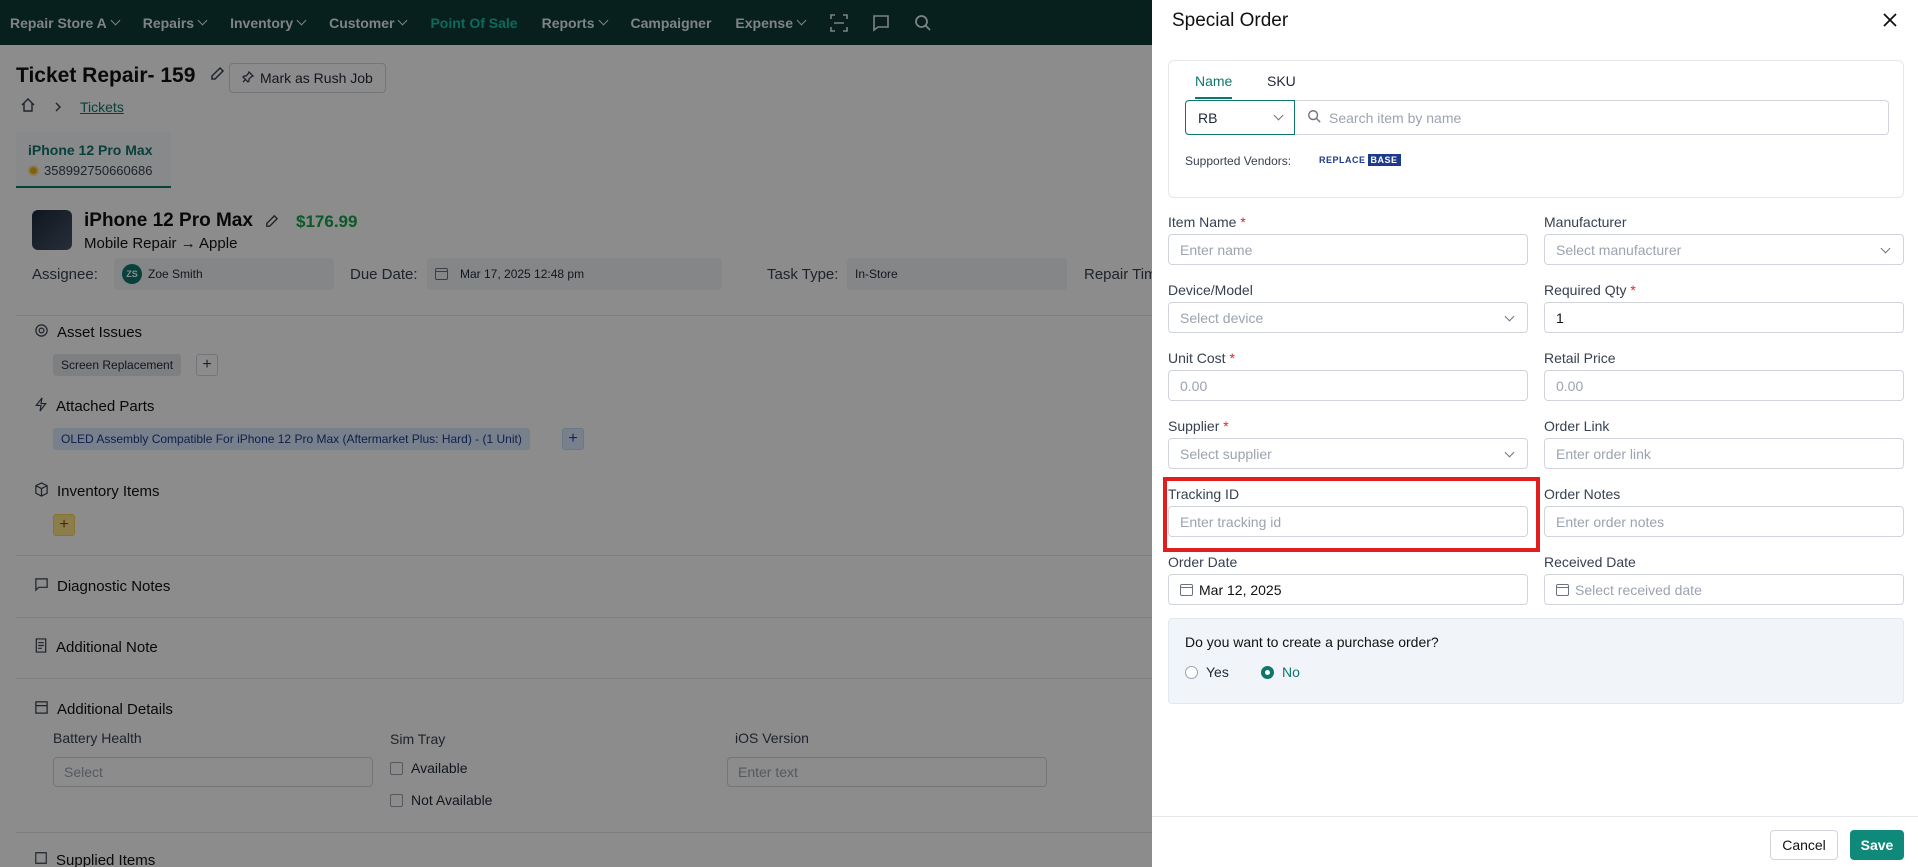  Describe the element at coordinates (1724, 521) in the screenshot. I see `order-notes-input: Enter order notes` at that location.